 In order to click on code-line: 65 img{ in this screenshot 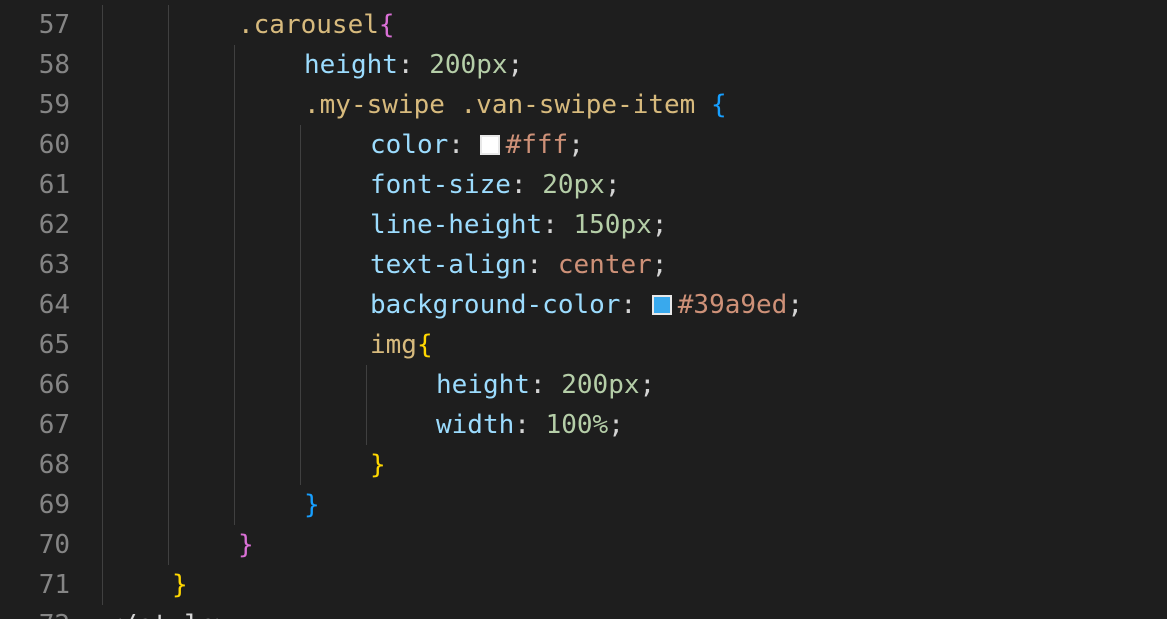, I will do `click(583, 345)`.